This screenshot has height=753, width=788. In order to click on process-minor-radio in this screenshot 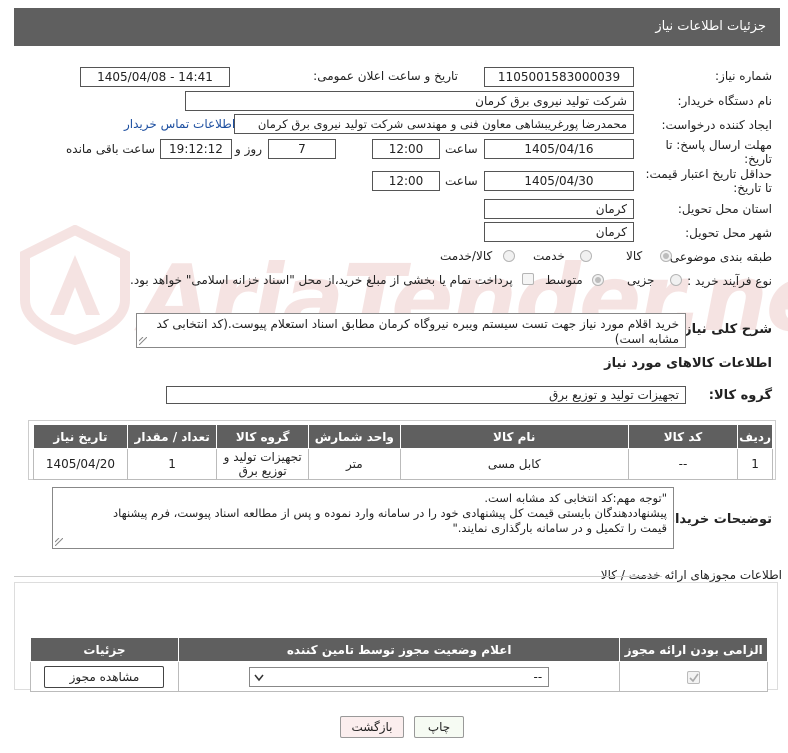, I will do `click(676, 280)`.